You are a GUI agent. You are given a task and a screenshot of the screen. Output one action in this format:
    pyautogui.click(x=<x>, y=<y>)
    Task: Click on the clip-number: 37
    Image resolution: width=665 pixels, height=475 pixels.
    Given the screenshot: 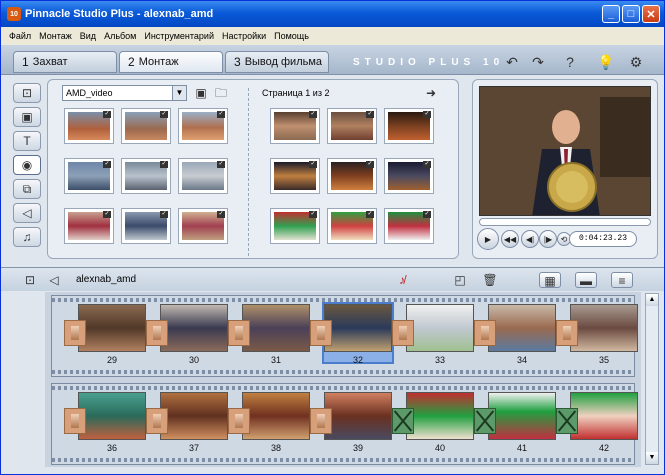 What is the action you would take?
    pyautogui.click(x=193, y=448)
    